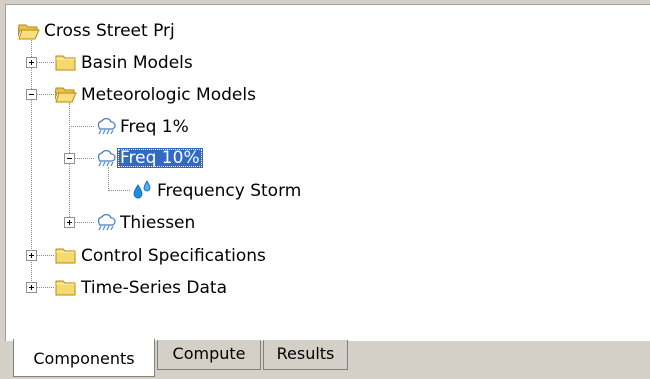 The image size is (650, 379). What do you see at coordinates (154, 127) in the screenshot?
I see `tree-item-freq-1: Freq 1%` at bounding box center [154, 127].